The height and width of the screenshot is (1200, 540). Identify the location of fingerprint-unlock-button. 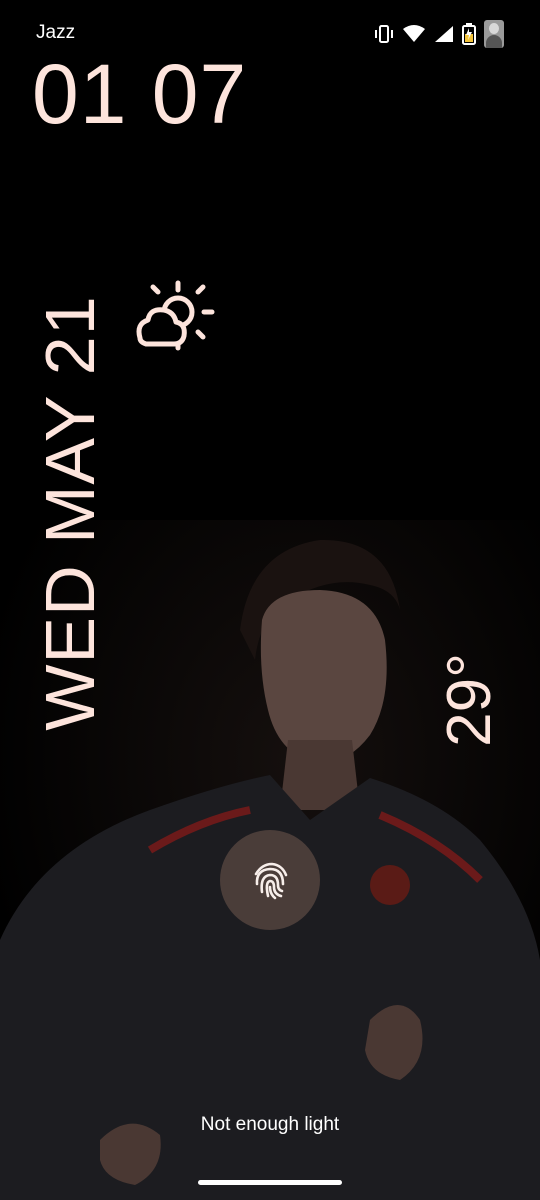
(270, 880).